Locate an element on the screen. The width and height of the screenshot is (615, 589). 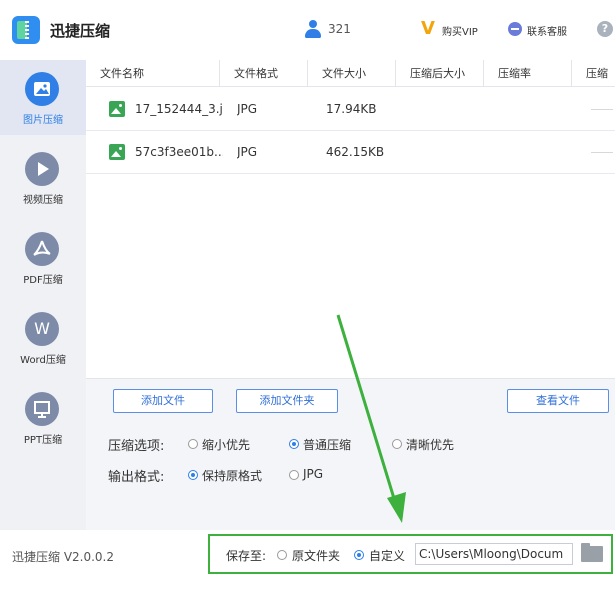
output-format-label: 输出格式: is located at coordinates (136, 477).